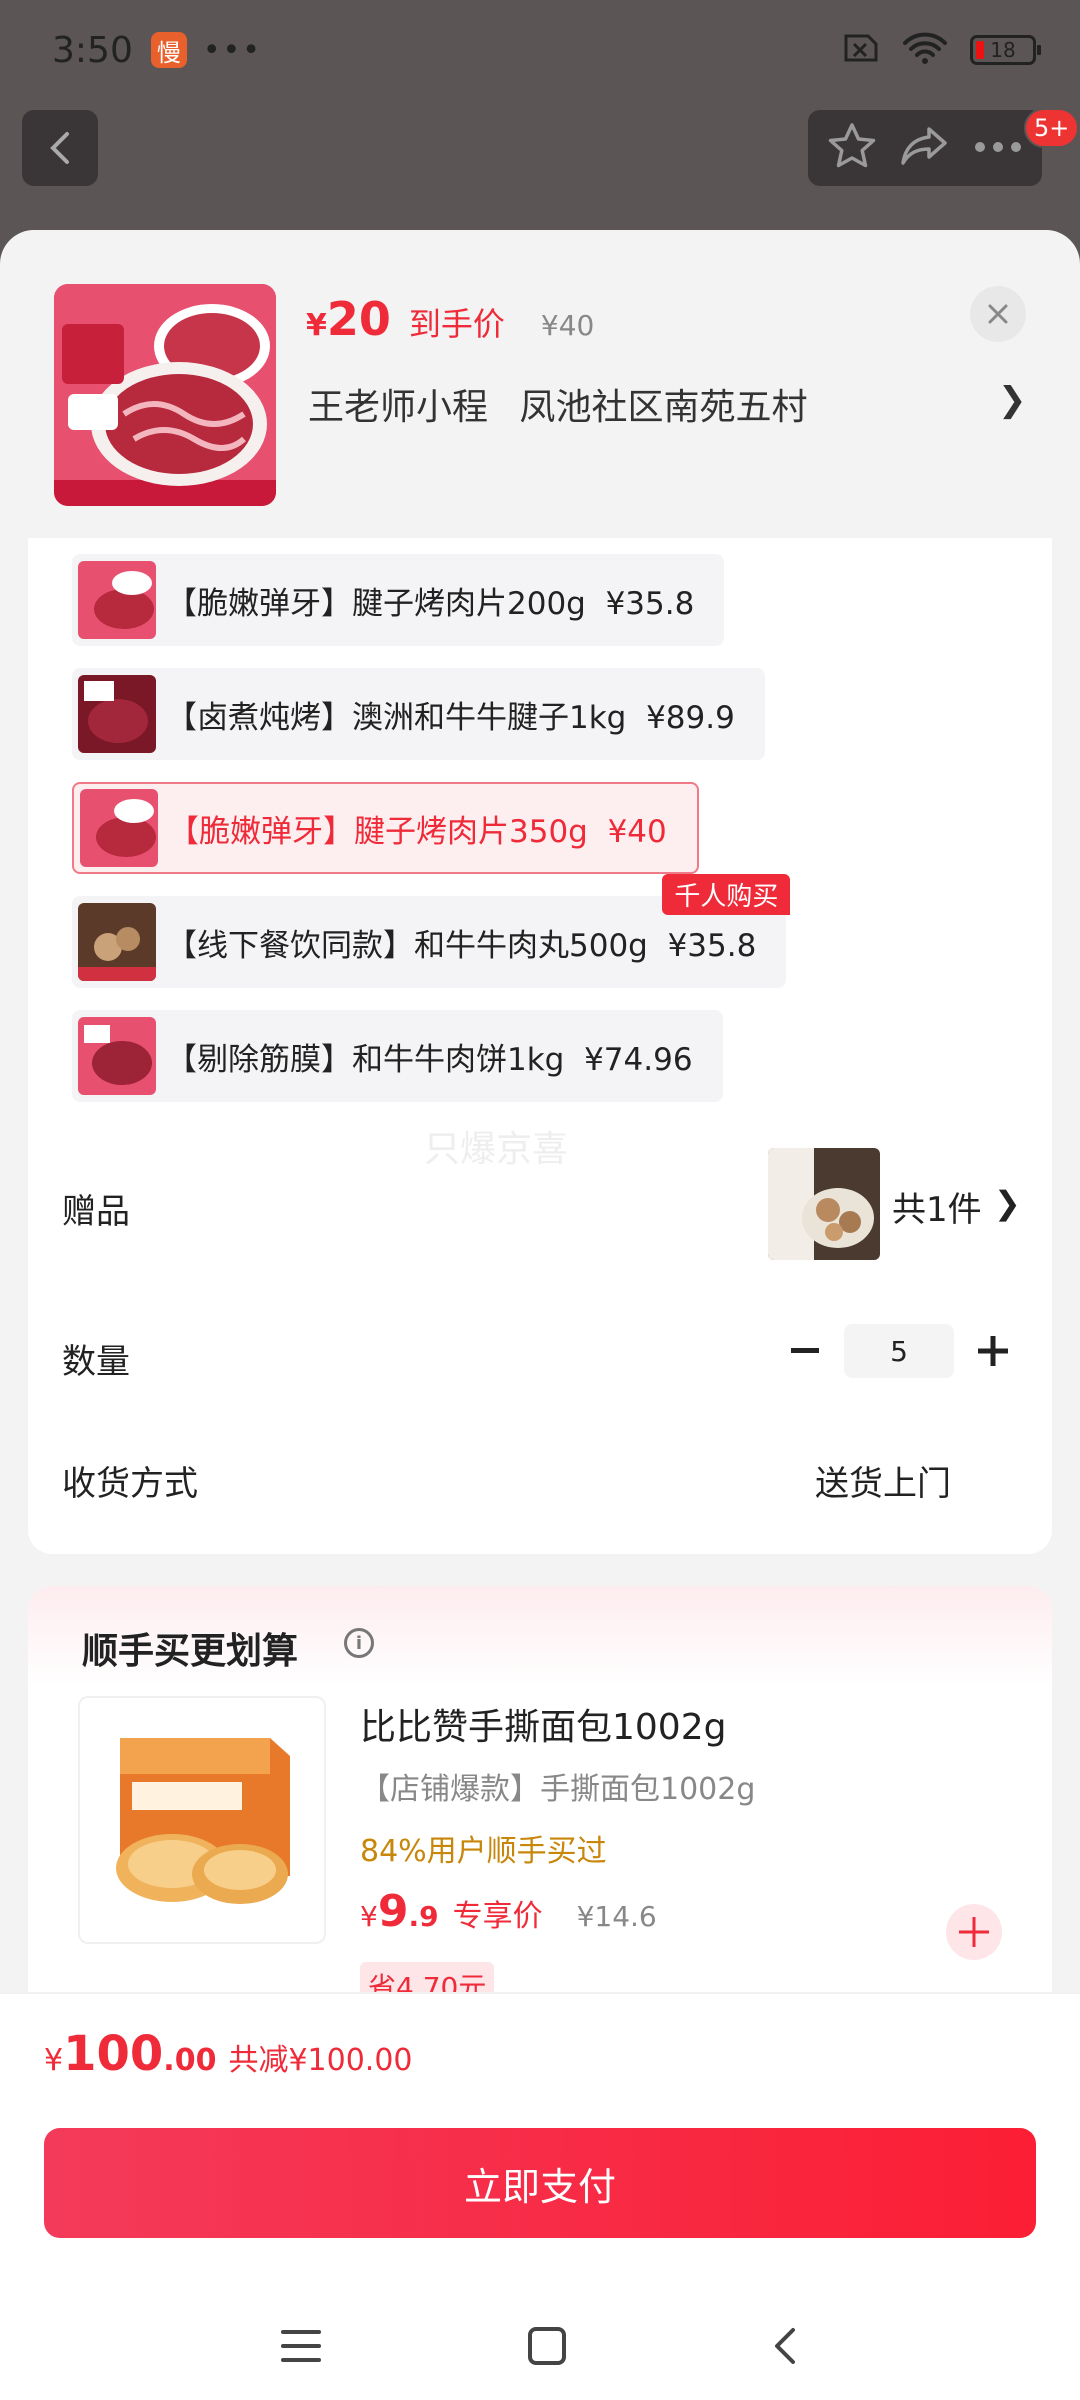  Describe the element at coordinates (899, 1351) in the screenshot. I see `quantity-input: 5` at that location.